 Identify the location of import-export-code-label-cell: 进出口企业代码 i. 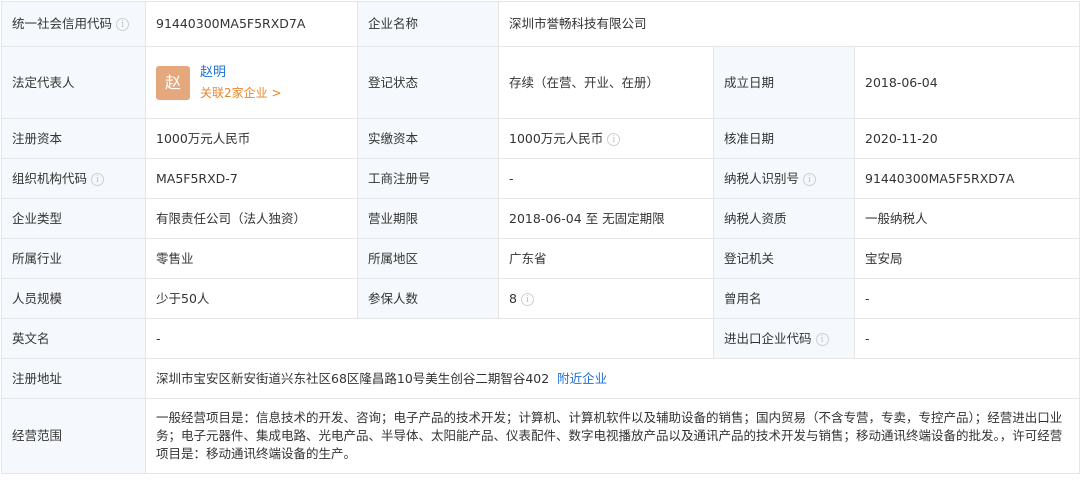
(784, 338).